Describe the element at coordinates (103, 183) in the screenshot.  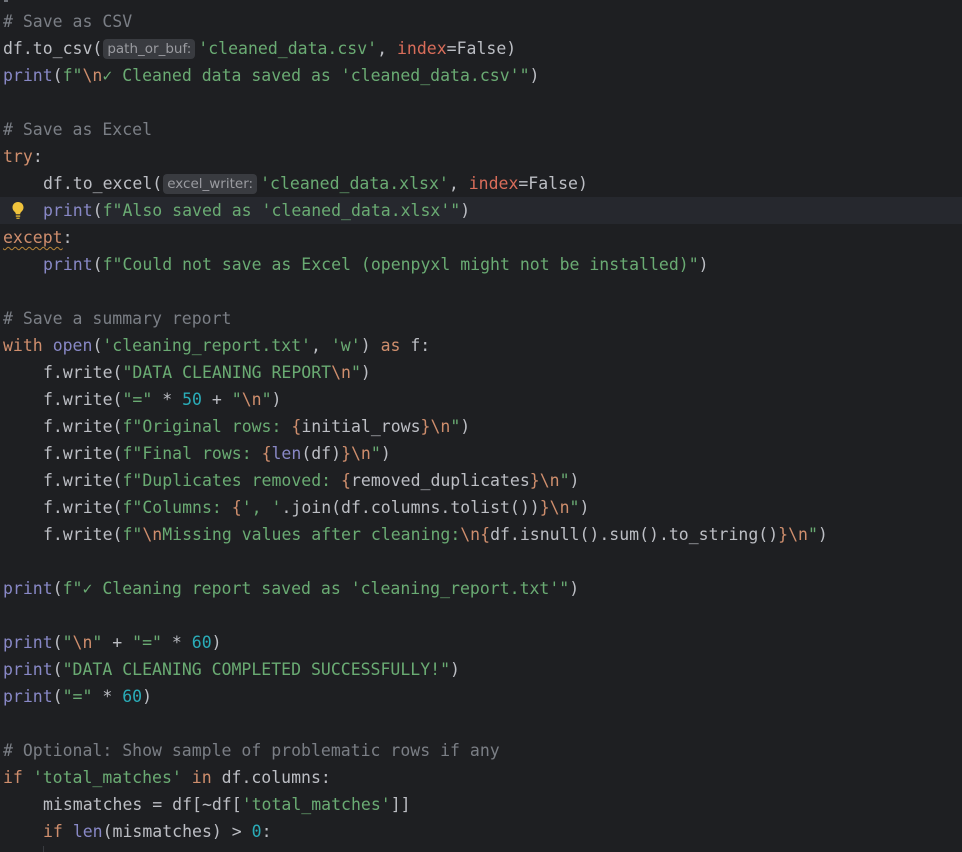
I see `code-token: df.to_excel(` at that location.